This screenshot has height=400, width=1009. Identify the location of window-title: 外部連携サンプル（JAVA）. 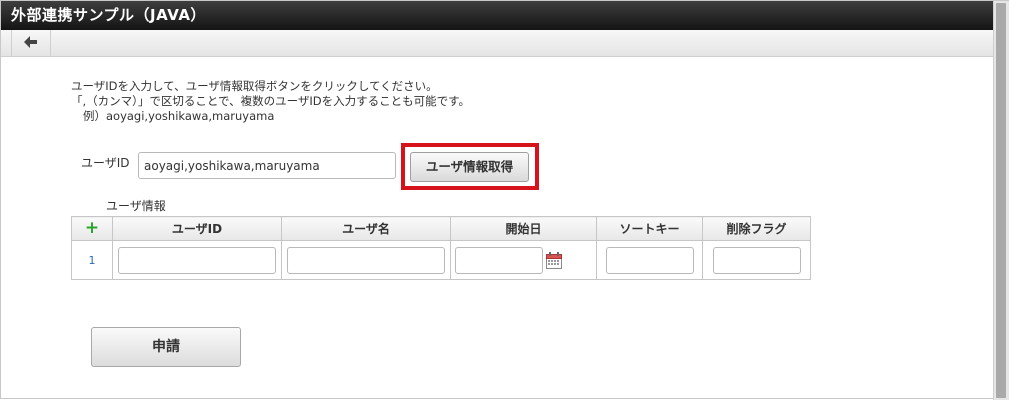
(497, 15).